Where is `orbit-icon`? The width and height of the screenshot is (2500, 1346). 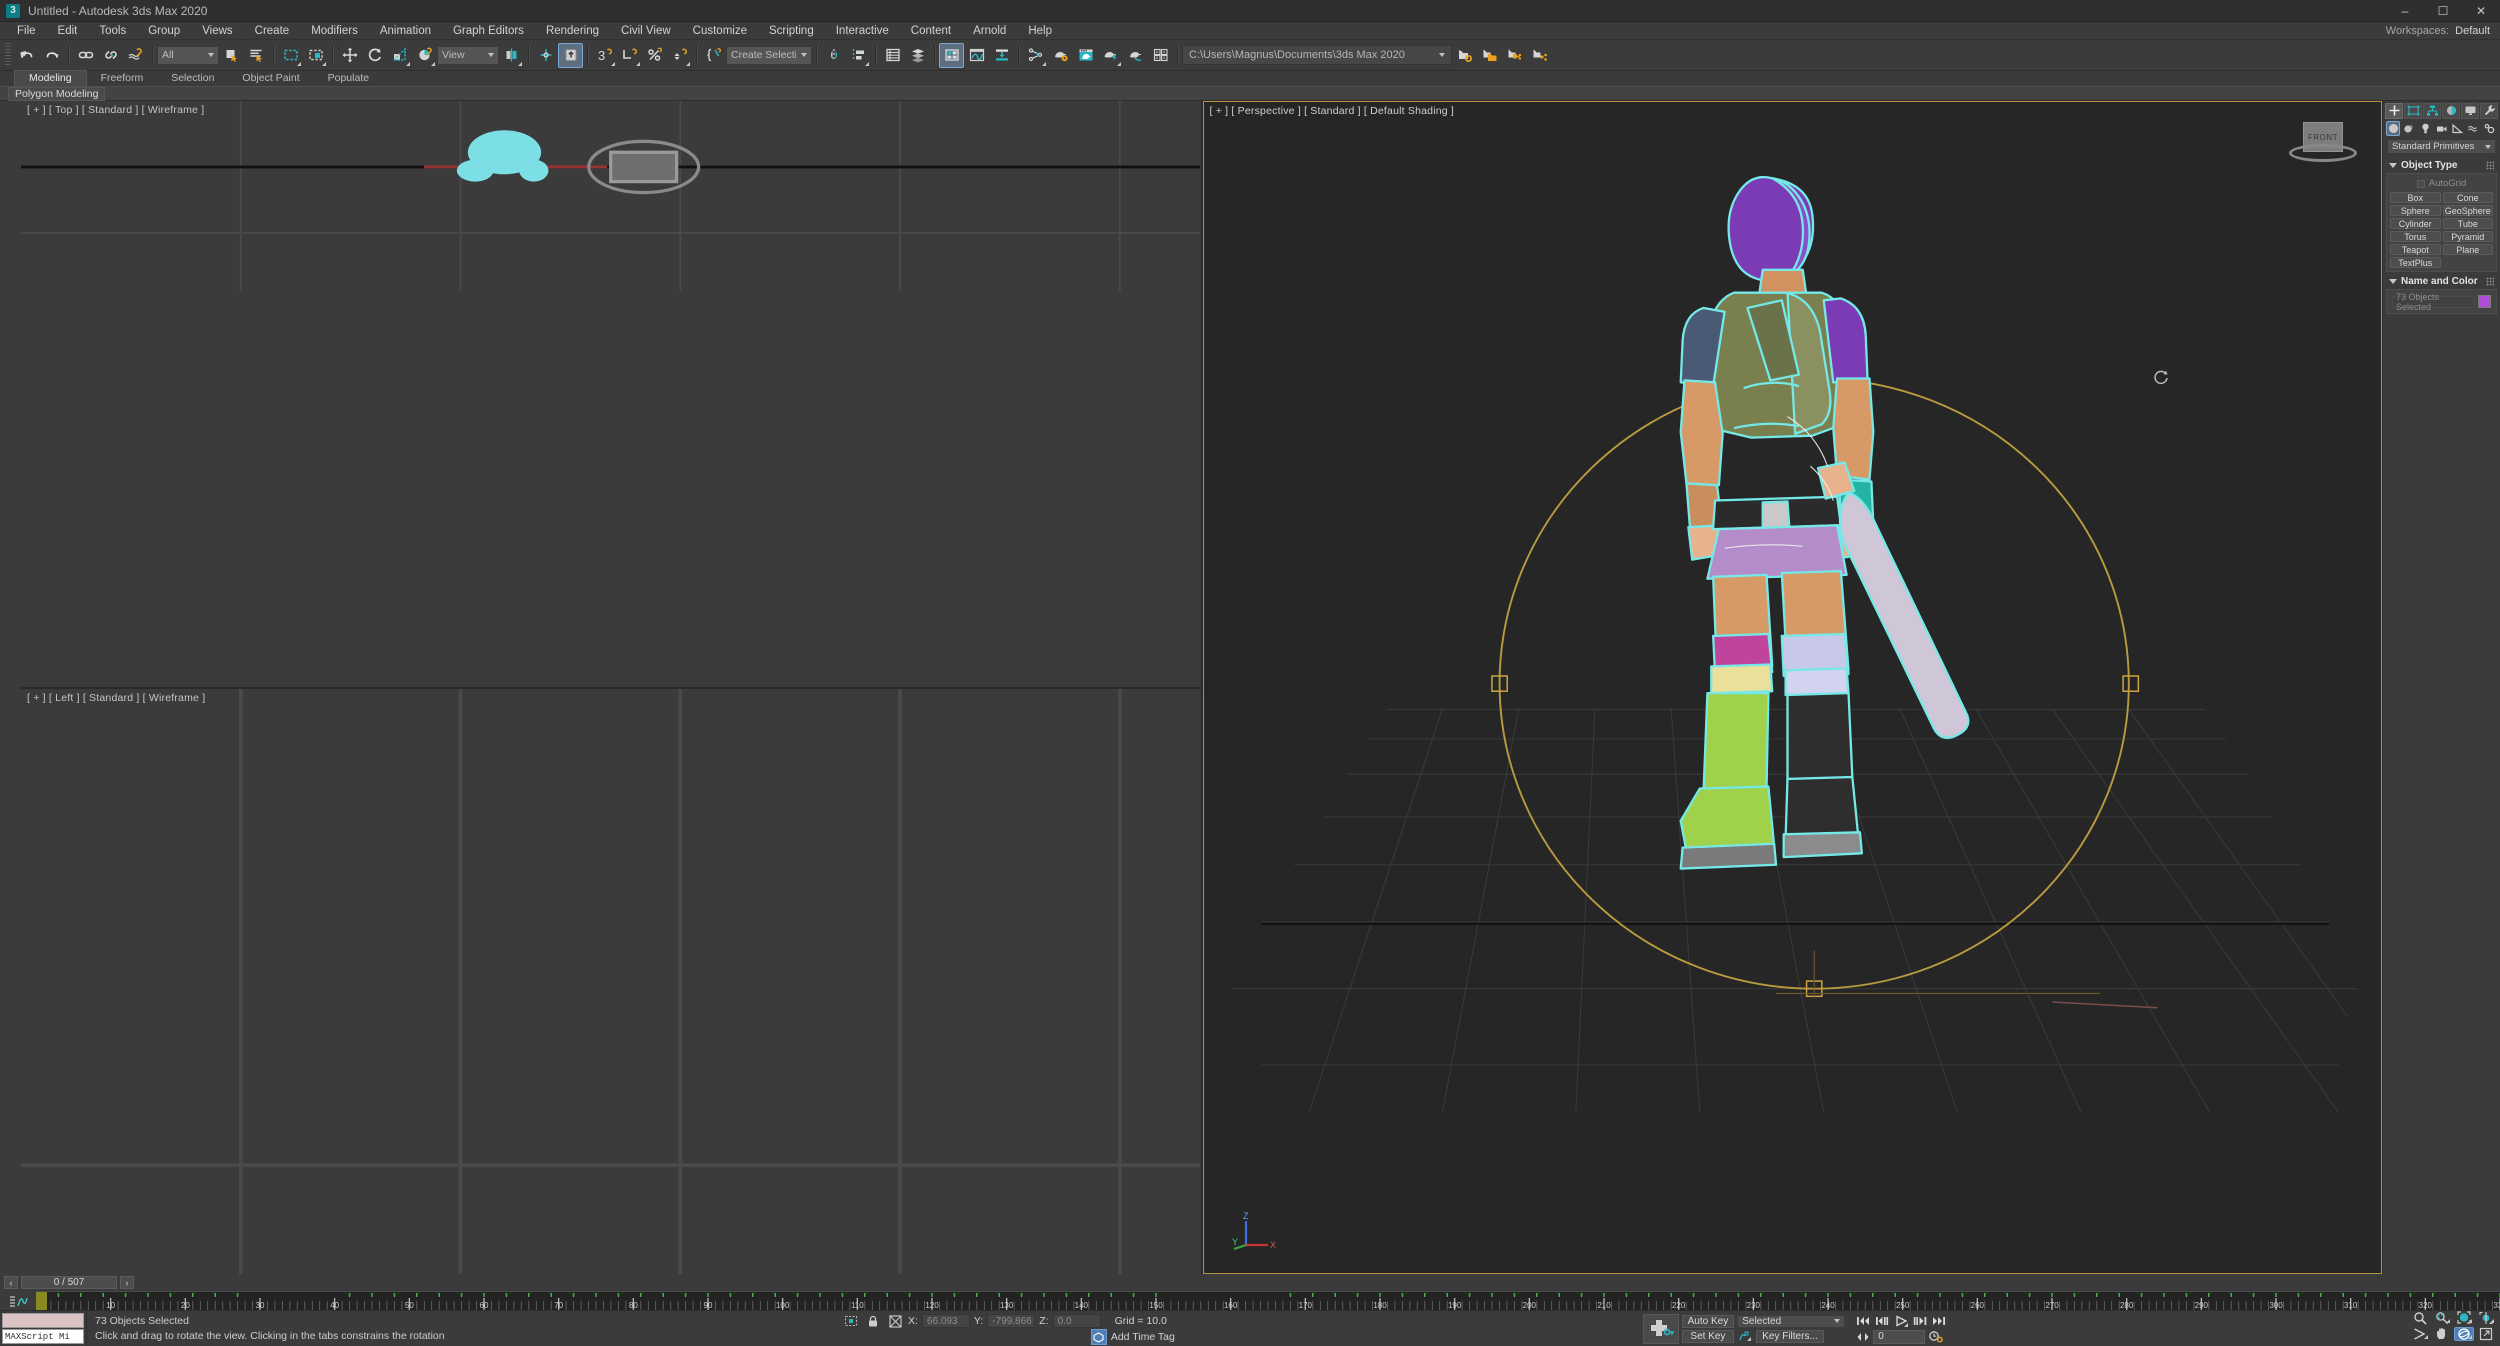
orbit-icon is located at coordinates (2463, 1334).